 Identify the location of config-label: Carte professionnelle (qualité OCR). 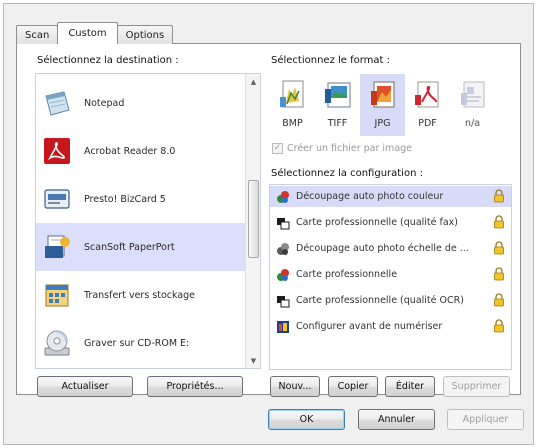
(380, 300).